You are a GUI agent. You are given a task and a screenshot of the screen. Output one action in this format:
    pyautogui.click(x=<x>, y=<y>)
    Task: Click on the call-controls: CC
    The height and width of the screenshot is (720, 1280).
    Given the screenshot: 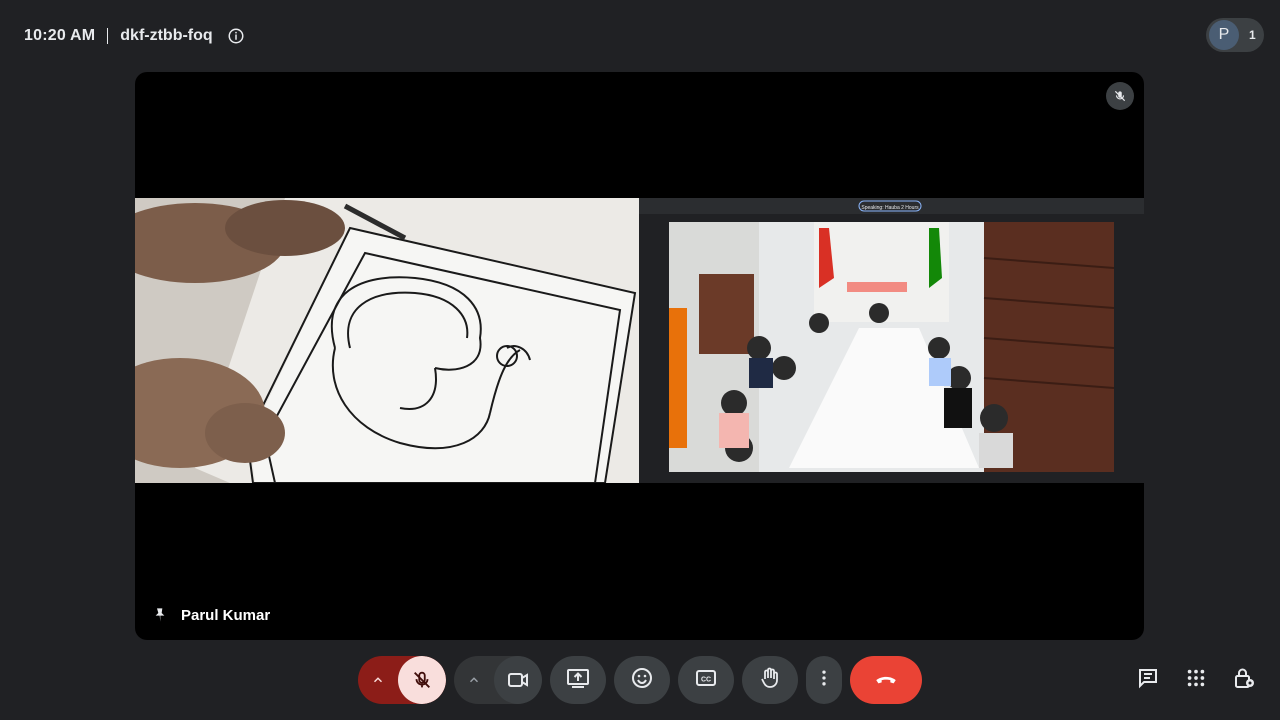 What is the action you would take?
    pyautogui.click(x=640, y=680)
    